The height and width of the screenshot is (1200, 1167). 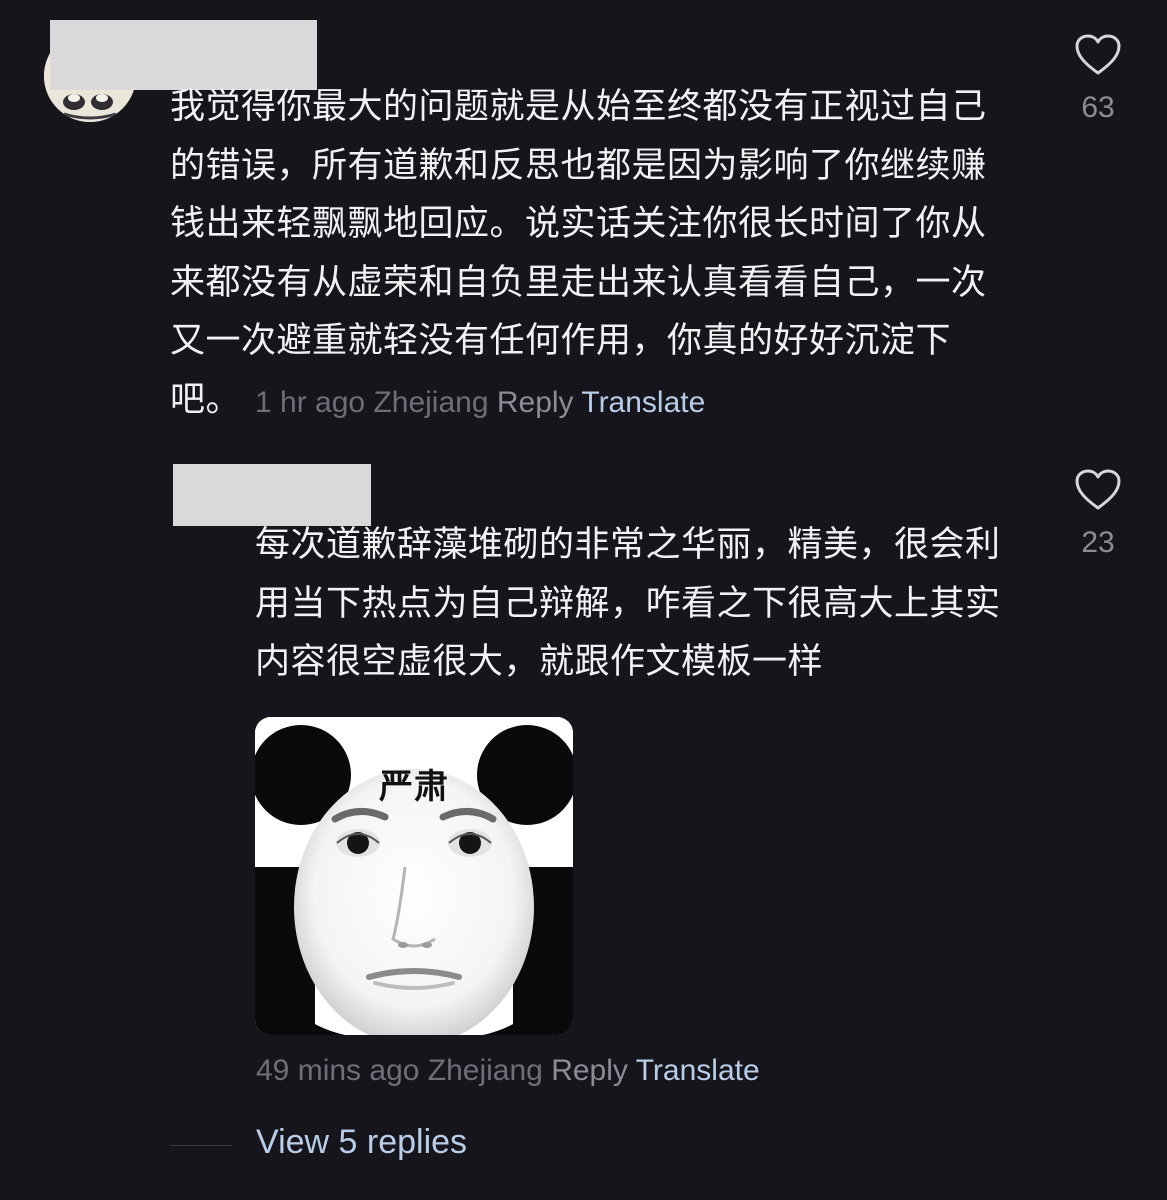 I want to click on replies-divider, so click(x=201, y=1145).